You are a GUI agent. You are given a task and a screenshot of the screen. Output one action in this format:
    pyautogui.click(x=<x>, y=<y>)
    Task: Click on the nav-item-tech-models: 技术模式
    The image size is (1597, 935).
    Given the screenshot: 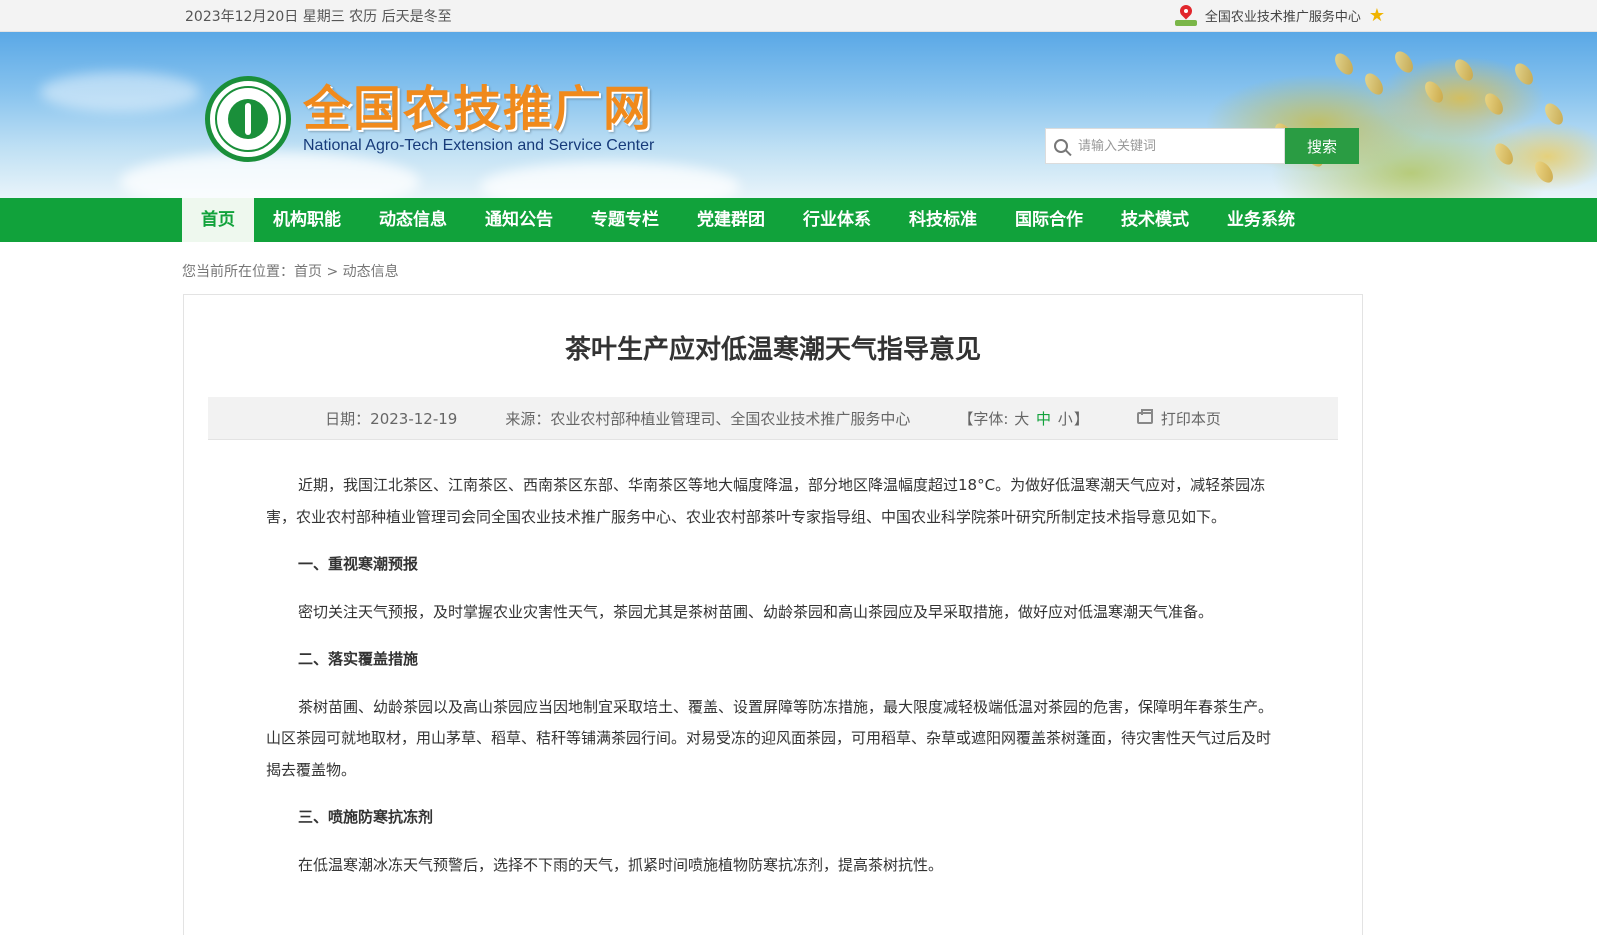 What is the action you would take?
    pyautogui.click(x=1155, y=220)
    